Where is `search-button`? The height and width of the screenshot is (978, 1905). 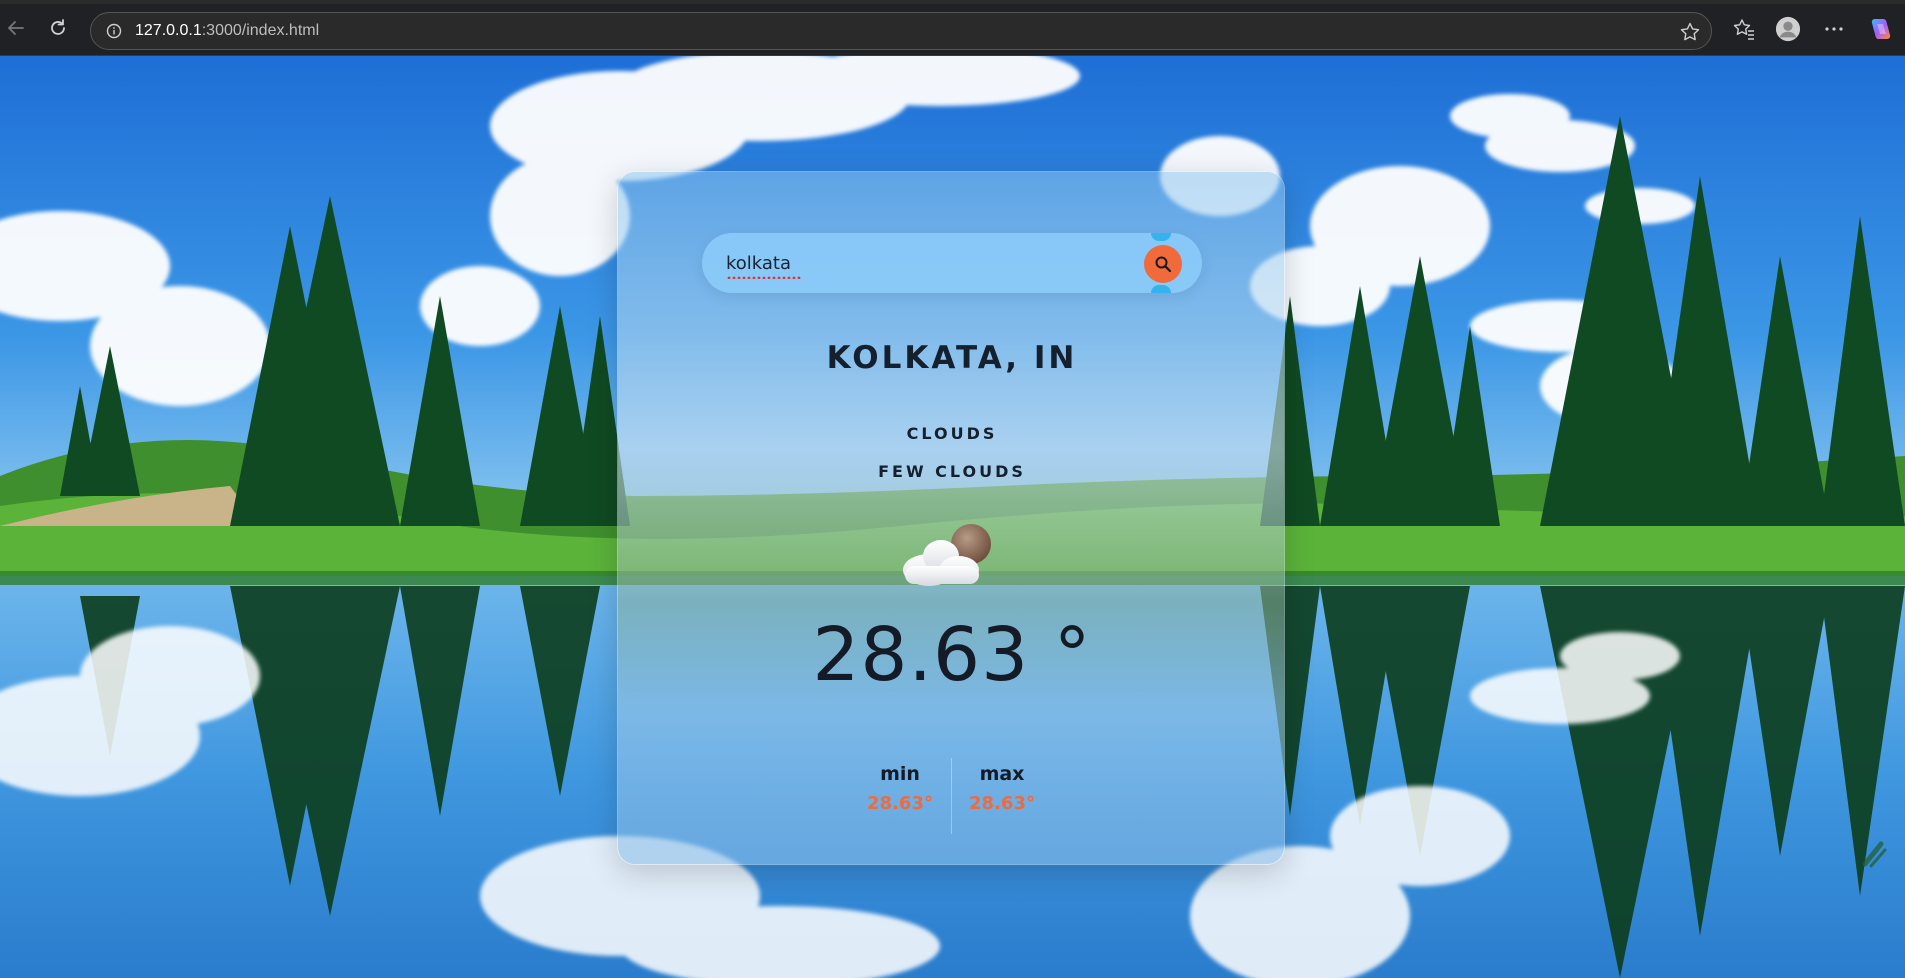
search-button is located at coordinates (1163, 264).